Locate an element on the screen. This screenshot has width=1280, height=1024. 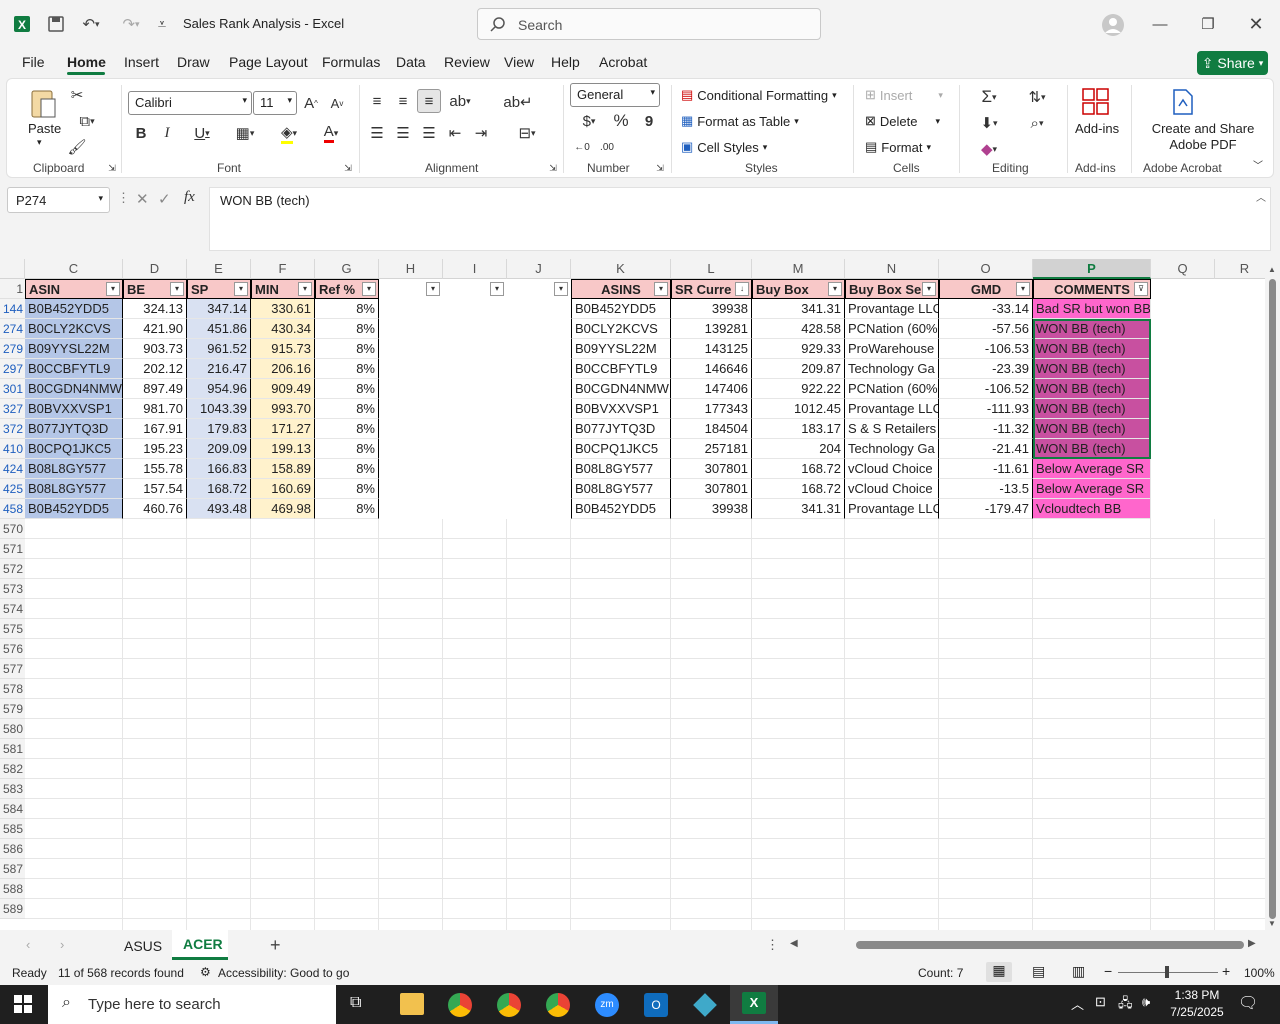
cancel-icon: ✕ is located at coordinates (142, 199).